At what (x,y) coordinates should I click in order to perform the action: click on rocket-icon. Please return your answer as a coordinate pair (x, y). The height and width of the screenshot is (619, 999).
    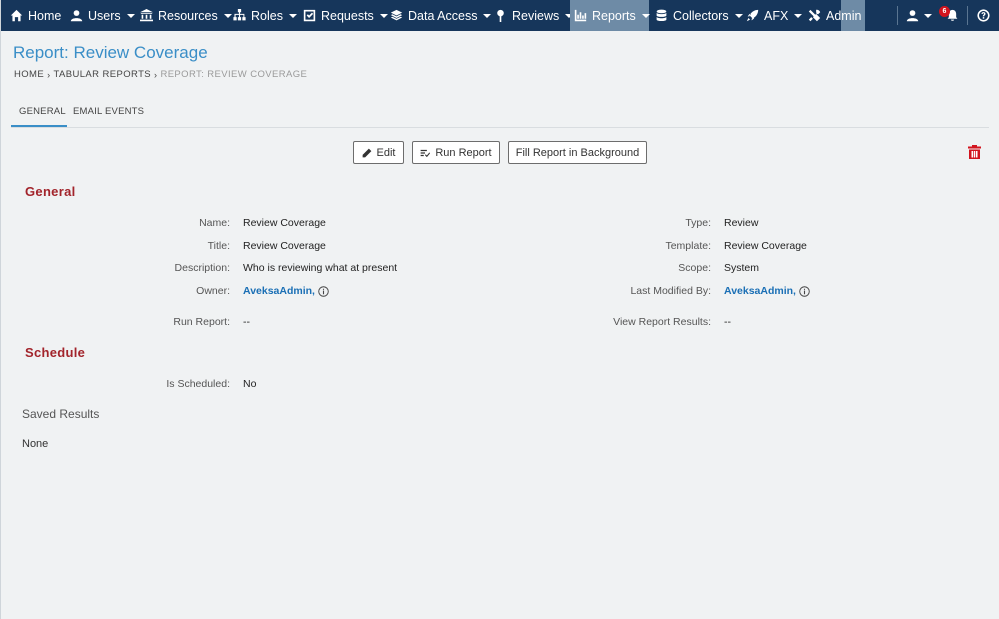
    Looking at the image, I should click on (752, 15).